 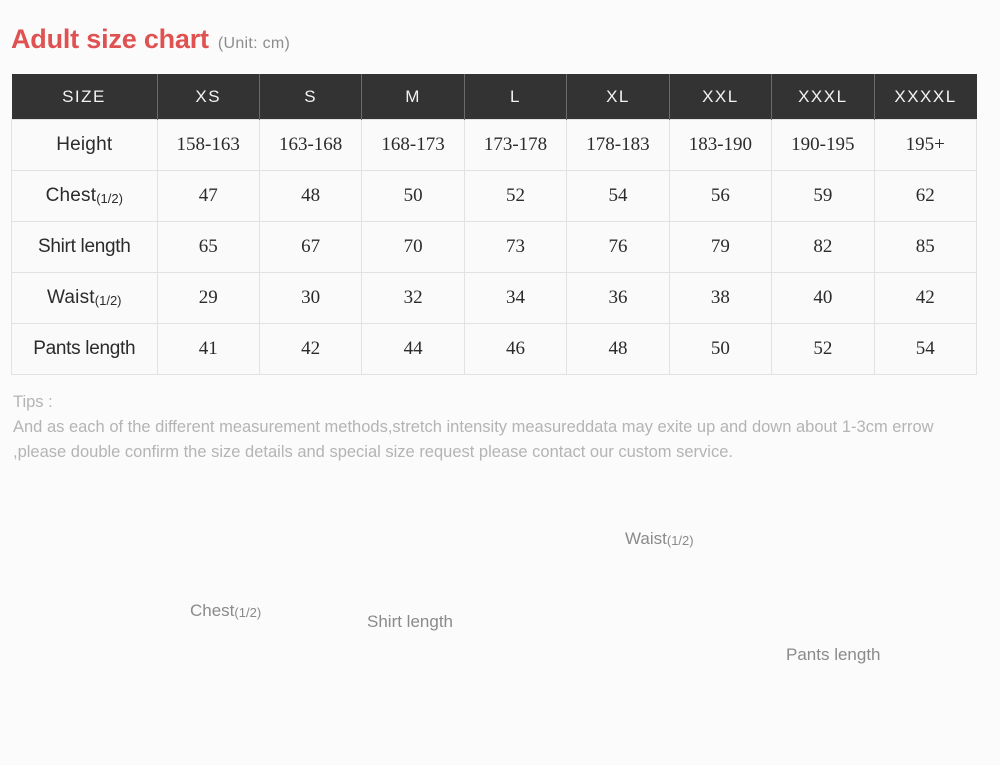 I want to click on row-label-waist: Waist(1/2), so click(x=84, y=298).